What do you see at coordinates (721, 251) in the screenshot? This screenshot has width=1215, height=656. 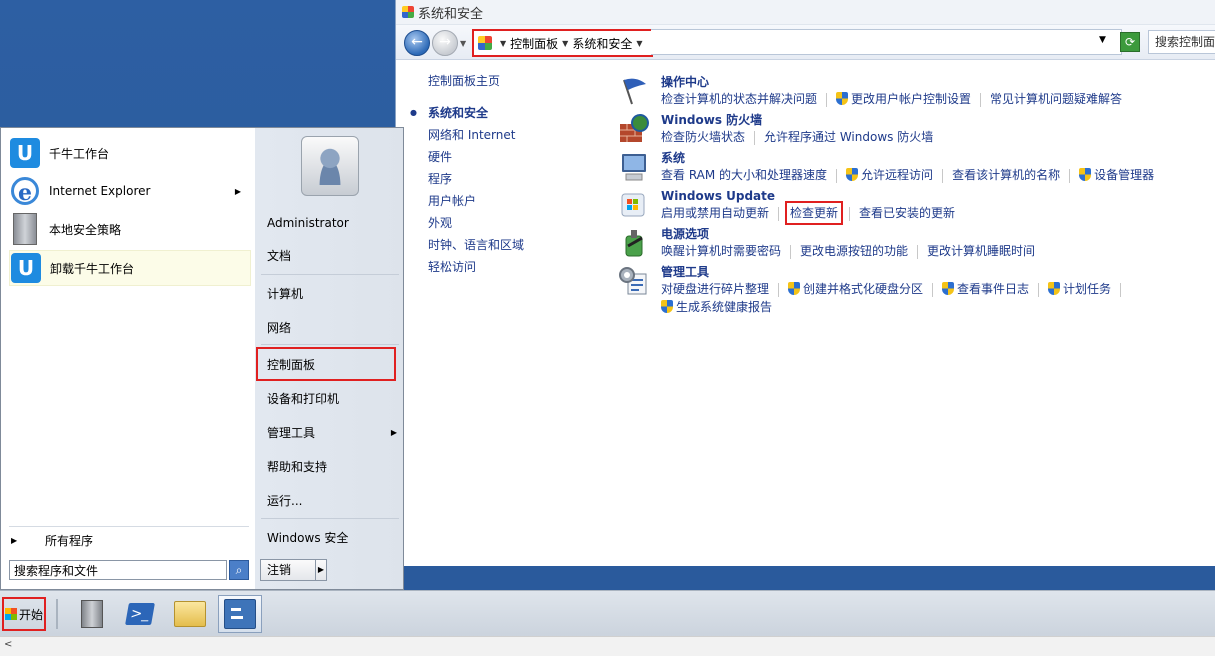 I see `link-wake-password: 唤醒计算机时需要密码` at bounding box center [721, 251].